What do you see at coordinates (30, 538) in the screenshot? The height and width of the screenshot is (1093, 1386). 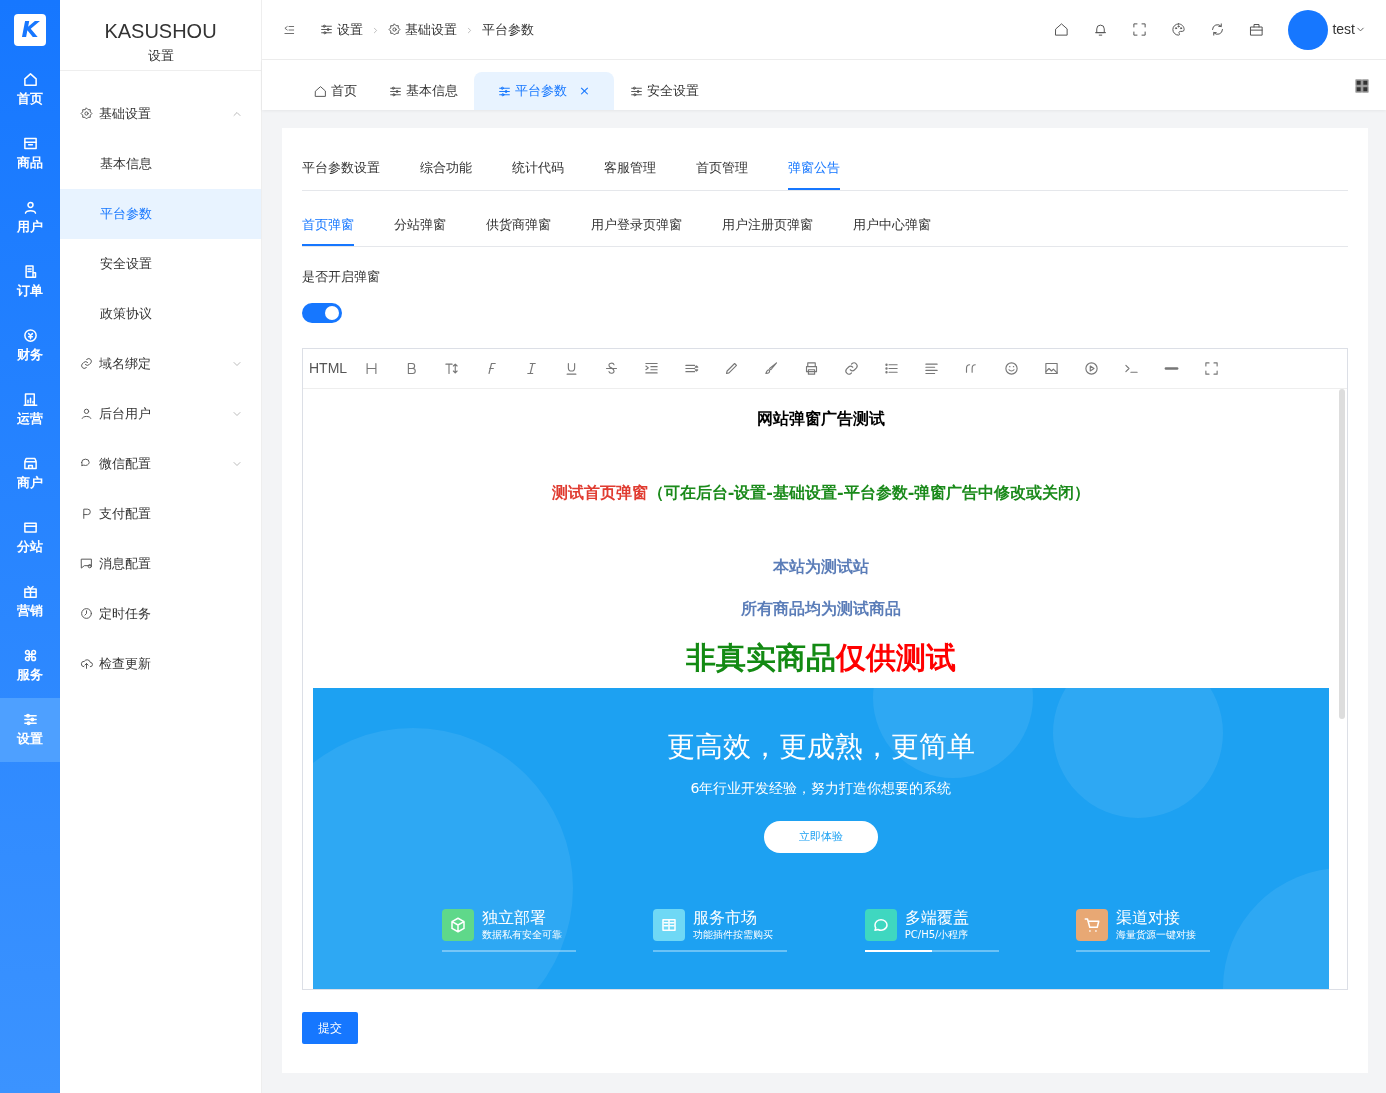 I see `nav-item: 分站` at bounding box center [30, 538].